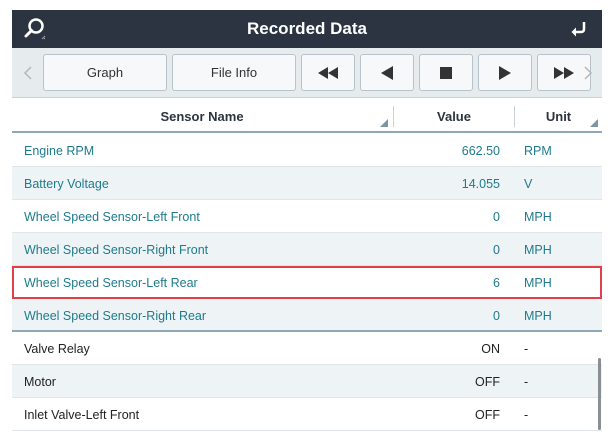  I want to click on chevron-right-icon, so click(588, 72).